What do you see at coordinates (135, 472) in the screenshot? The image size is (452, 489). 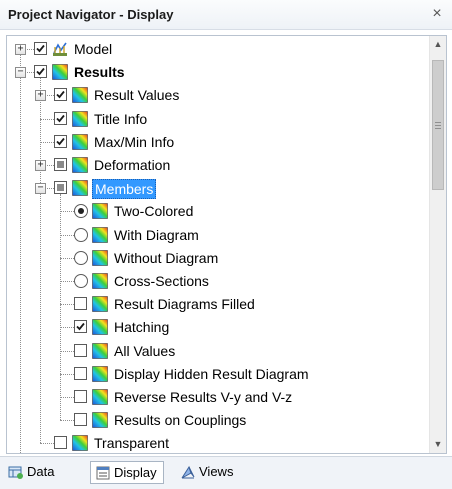 I see `tab-display-label: Display` at bounding box center [135, 472].